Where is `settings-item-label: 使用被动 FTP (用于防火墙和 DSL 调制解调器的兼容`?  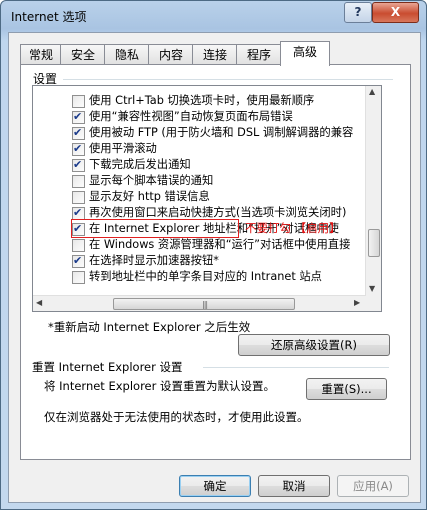
settings-item-label: 使用被动 FTP (用于防火墙和 DSL 调制解调器的兼容 is located at coordinates (221, 132).